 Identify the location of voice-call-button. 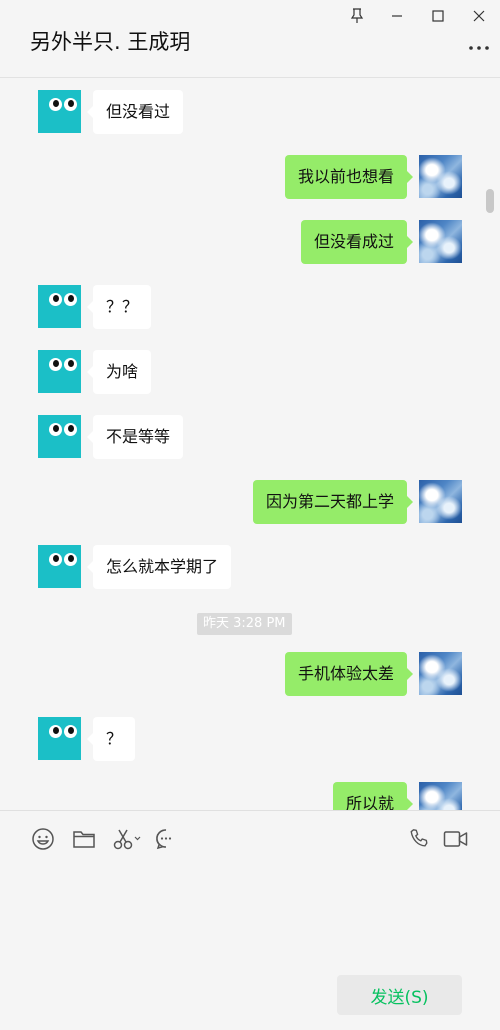
(419, 839).